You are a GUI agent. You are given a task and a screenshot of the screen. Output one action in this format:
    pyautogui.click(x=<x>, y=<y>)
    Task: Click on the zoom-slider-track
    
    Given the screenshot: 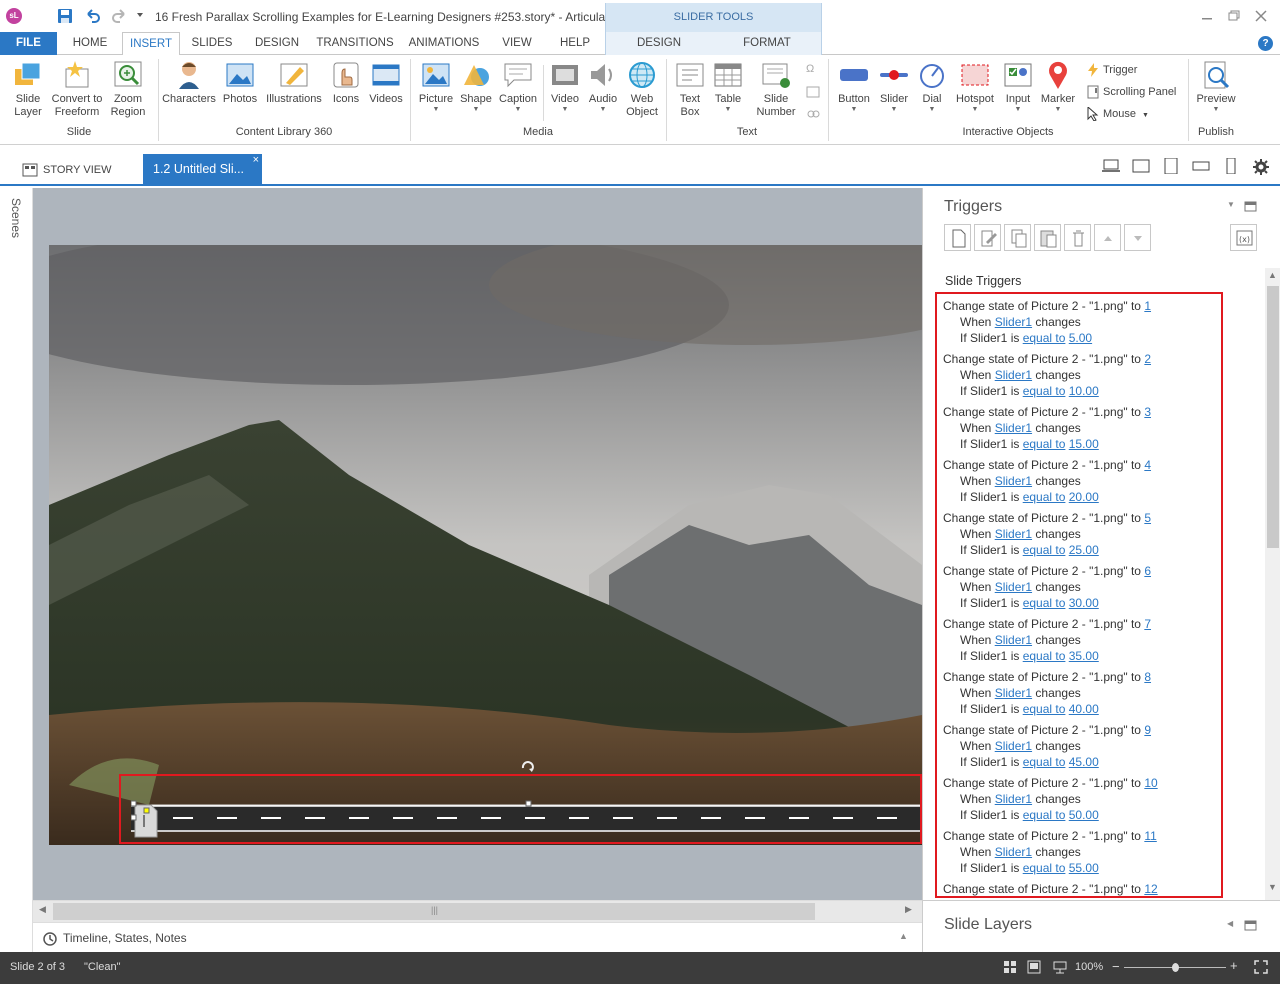 What is the action you would take?
    pyautogui.click(x=1175, y=967)
    